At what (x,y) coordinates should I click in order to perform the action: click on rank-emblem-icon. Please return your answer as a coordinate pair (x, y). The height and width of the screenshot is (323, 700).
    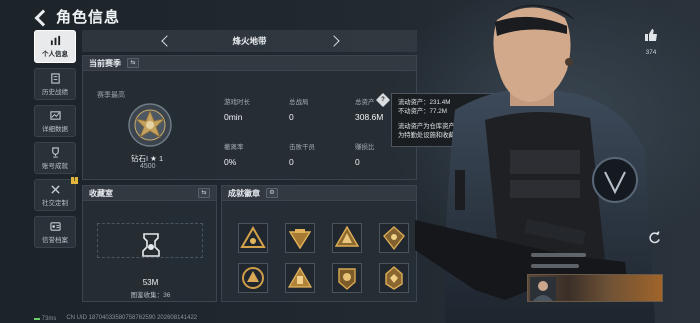
    Looking at the image, I should click on (150, 125).